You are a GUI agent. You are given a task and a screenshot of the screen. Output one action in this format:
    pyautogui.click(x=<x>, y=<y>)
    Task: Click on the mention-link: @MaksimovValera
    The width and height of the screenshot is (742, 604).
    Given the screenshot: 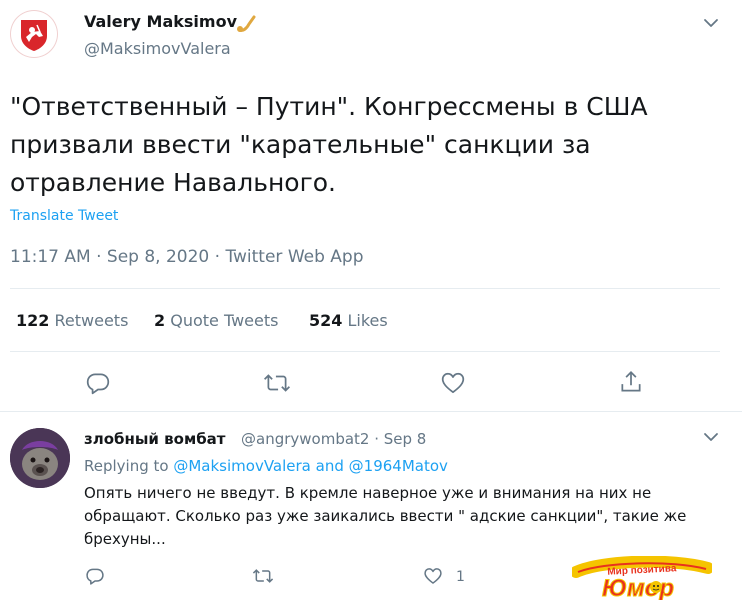 What is the action you would take?
    pyautogui.click(x=242, y=466)
    